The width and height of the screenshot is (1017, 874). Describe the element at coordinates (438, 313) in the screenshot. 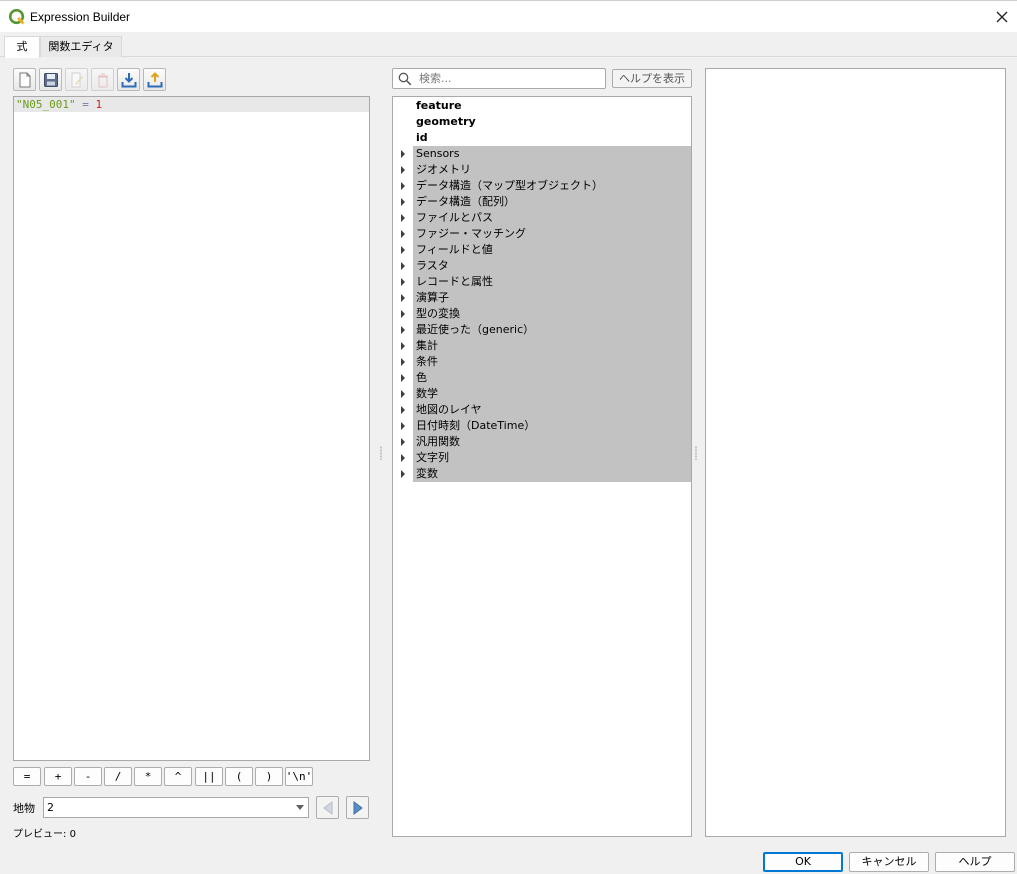

I see `tree-group-label: 型の変換` at that location.